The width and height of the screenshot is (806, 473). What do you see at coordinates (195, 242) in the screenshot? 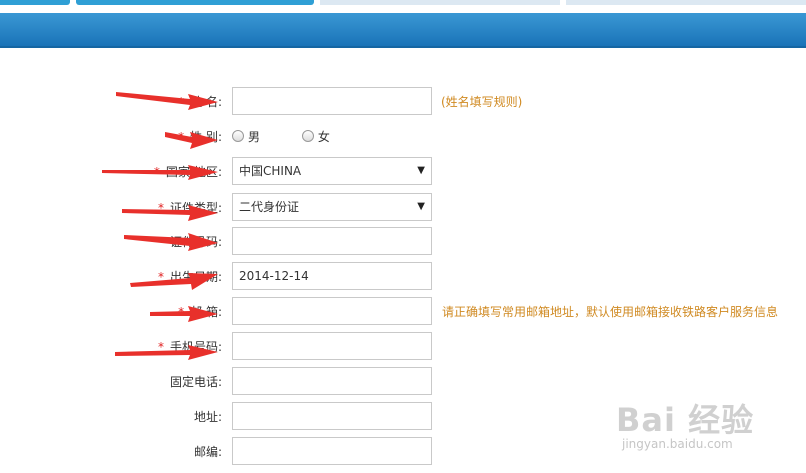
I see `id-number-label-text: 证件号码:` at bounding box center [195, 242].